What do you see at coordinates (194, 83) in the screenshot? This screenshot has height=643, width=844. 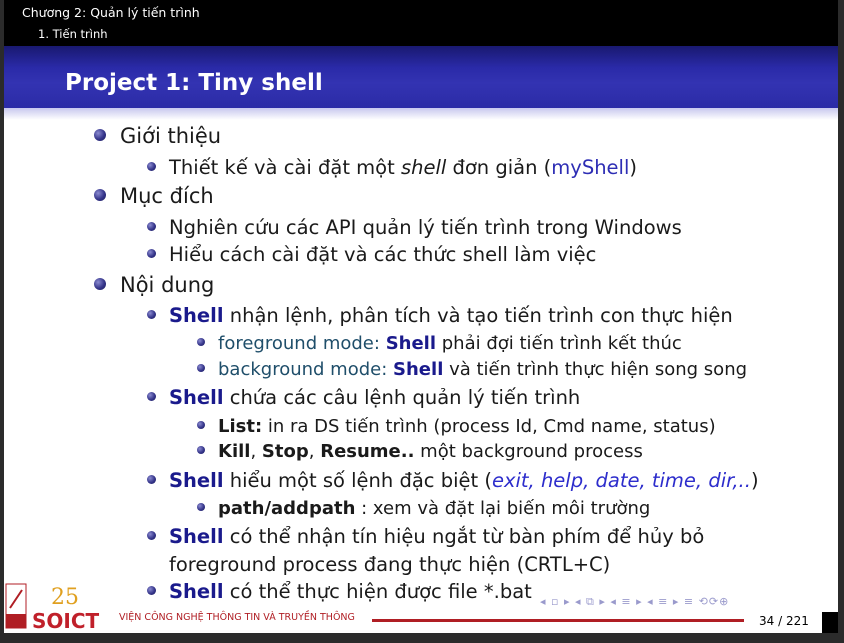 I see `slide-title: Project 1: Tiny shell` at bounding box center [194, 83].